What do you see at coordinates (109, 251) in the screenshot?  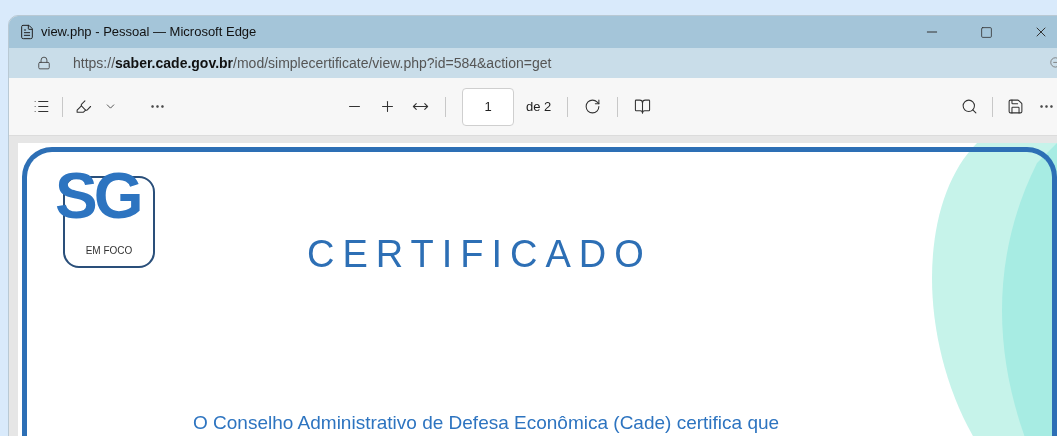 I see `logo-tagline: EM FOCO` at bounding box center [109, 251].